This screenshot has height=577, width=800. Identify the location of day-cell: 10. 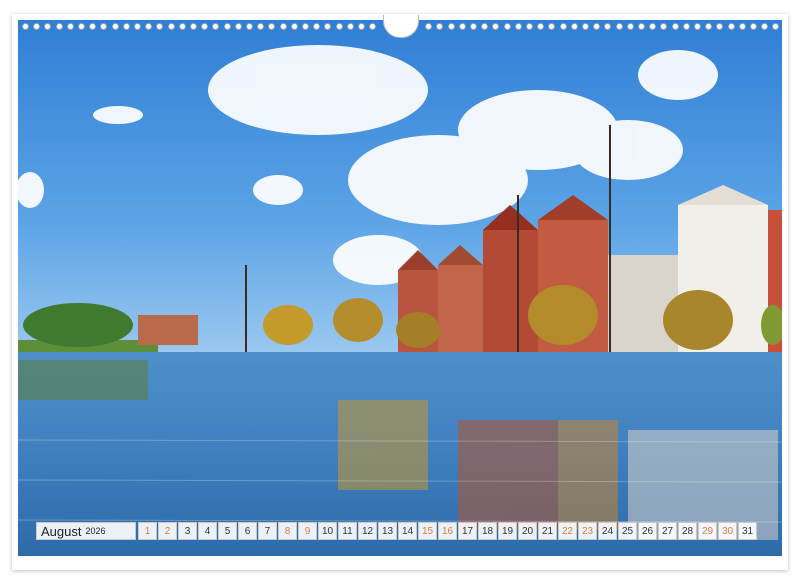
(327, 531).